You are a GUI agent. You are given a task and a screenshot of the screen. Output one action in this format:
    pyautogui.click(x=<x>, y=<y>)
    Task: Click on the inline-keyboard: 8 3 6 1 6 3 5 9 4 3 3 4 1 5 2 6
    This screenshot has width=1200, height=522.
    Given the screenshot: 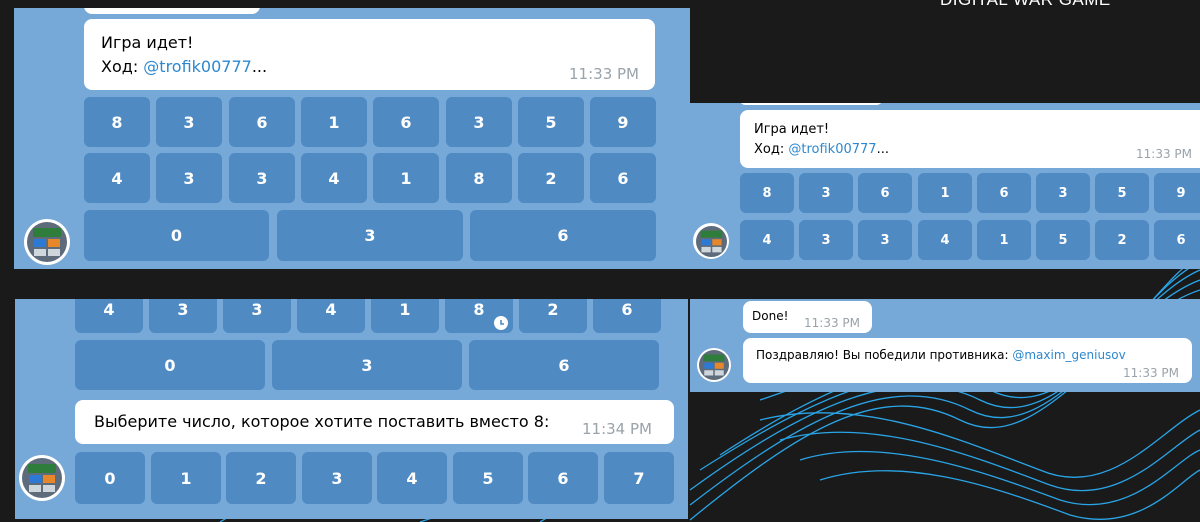 What is the action you would take?
    pyautogui.click(x=970, y=219)
    